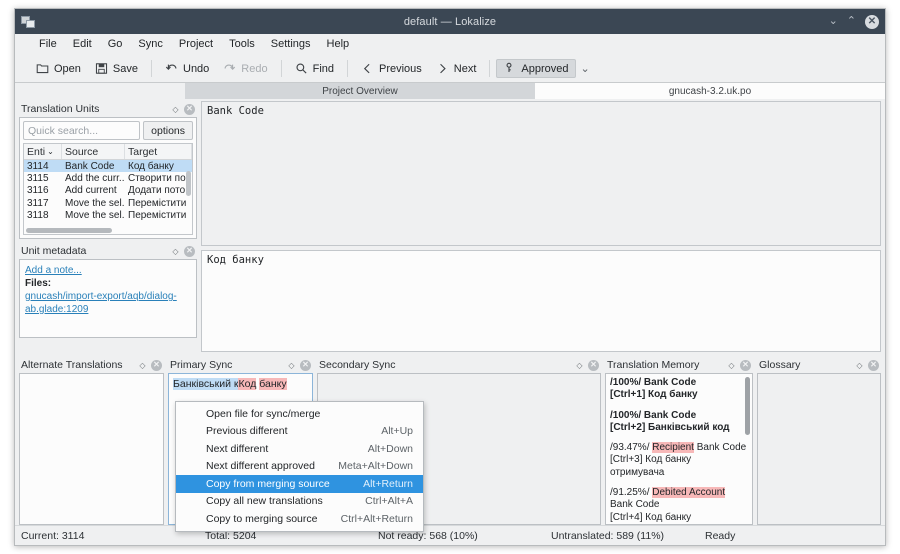 The image size is (900, 554). Describe the element at coordinates (670, 427) in the screenshot. I see `tm-translation: [Ctrl+2] Банківський код` at that location.